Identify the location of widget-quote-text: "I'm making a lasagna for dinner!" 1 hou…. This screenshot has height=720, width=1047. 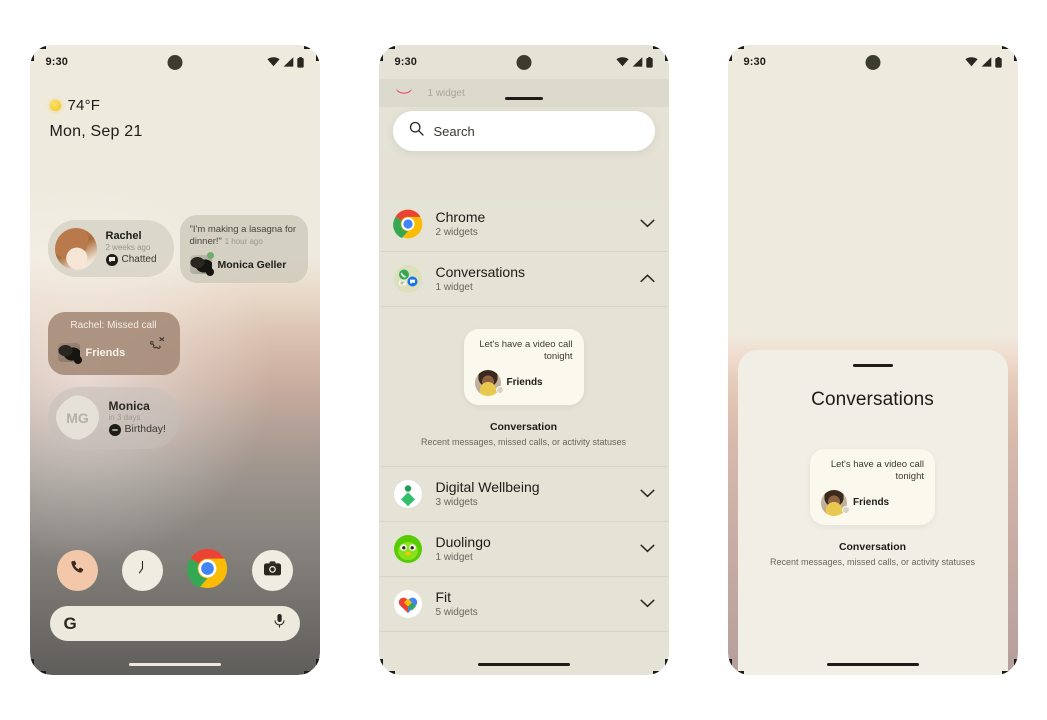
(243, 236).